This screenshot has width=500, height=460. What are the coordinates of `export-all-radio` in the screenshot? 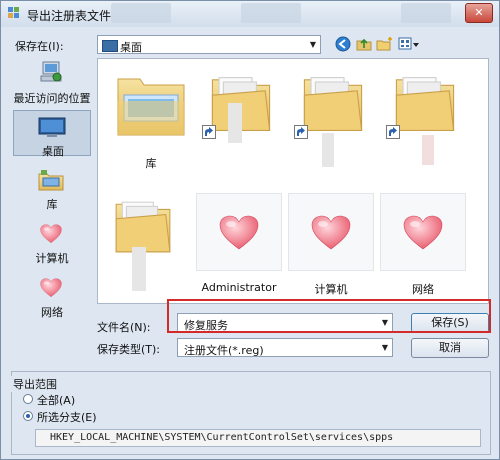 It's located at (28, 399).